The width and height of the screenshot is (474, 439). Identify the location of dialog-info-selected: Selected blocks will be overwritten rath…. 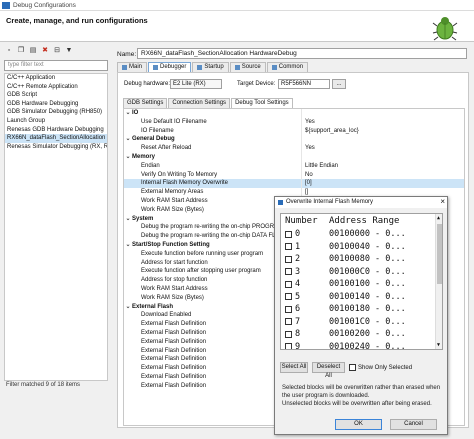
(361, 392).